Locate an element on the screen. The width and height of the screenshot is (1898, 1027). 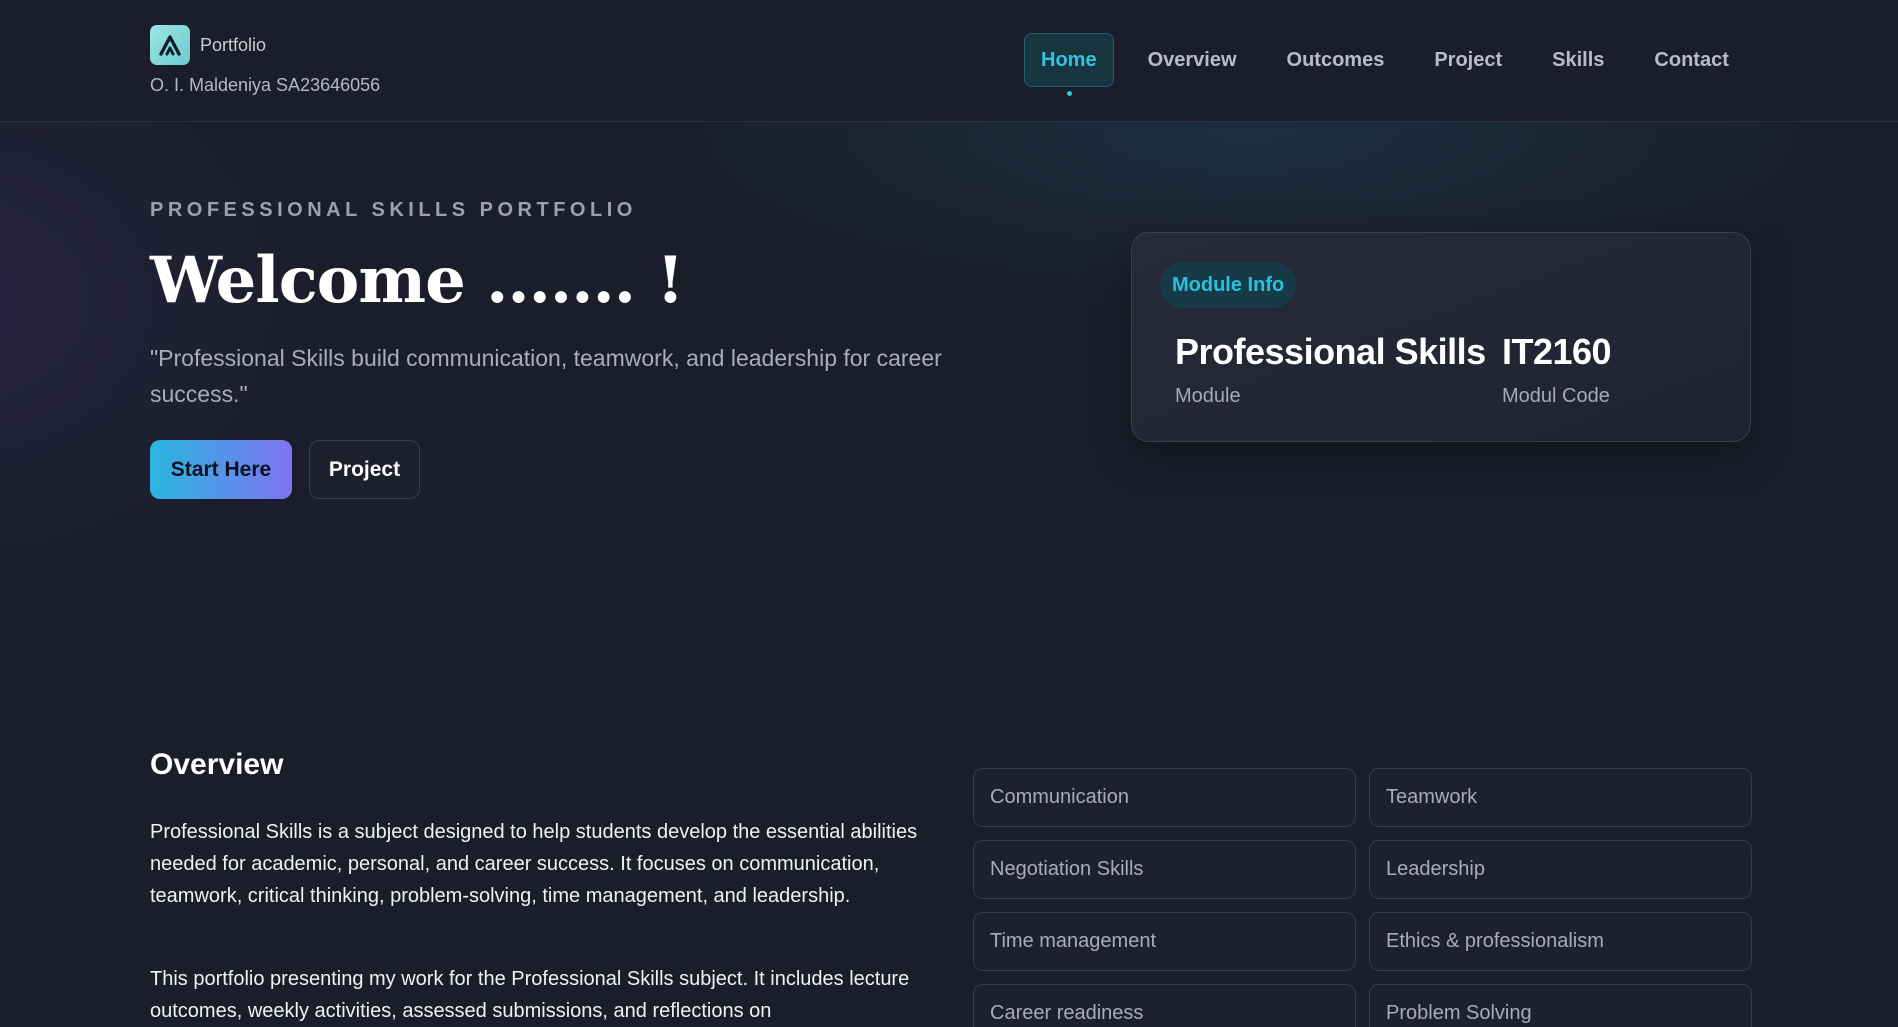
brand: Portfolio O. I. Maldeniya SA23646056 is located at coordinates (265, 60).